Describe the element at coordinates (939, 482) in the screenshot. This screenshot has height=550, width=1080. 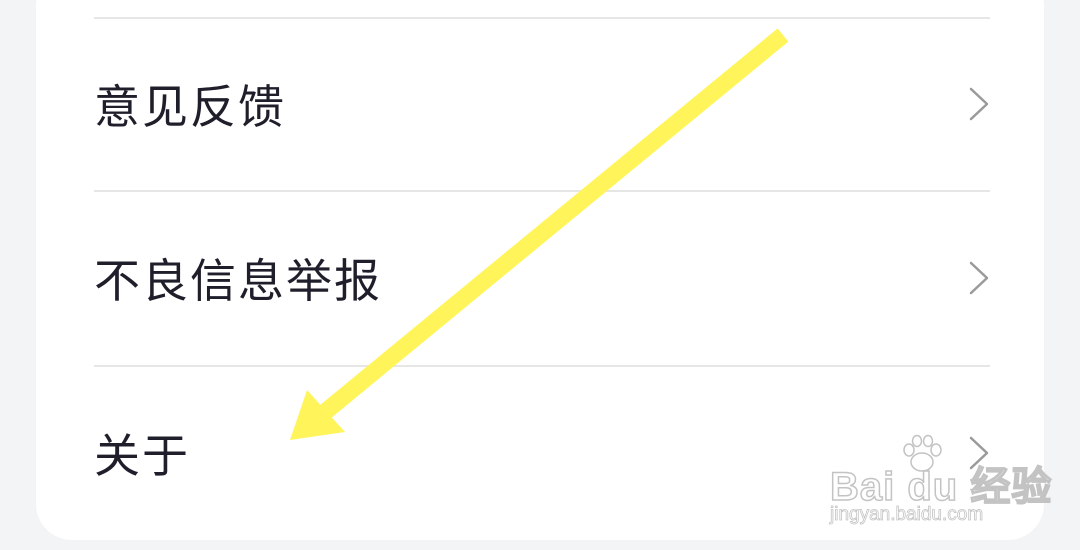
I see `watermark: Bai du 经验 jingyan.baidu.com` at that location.